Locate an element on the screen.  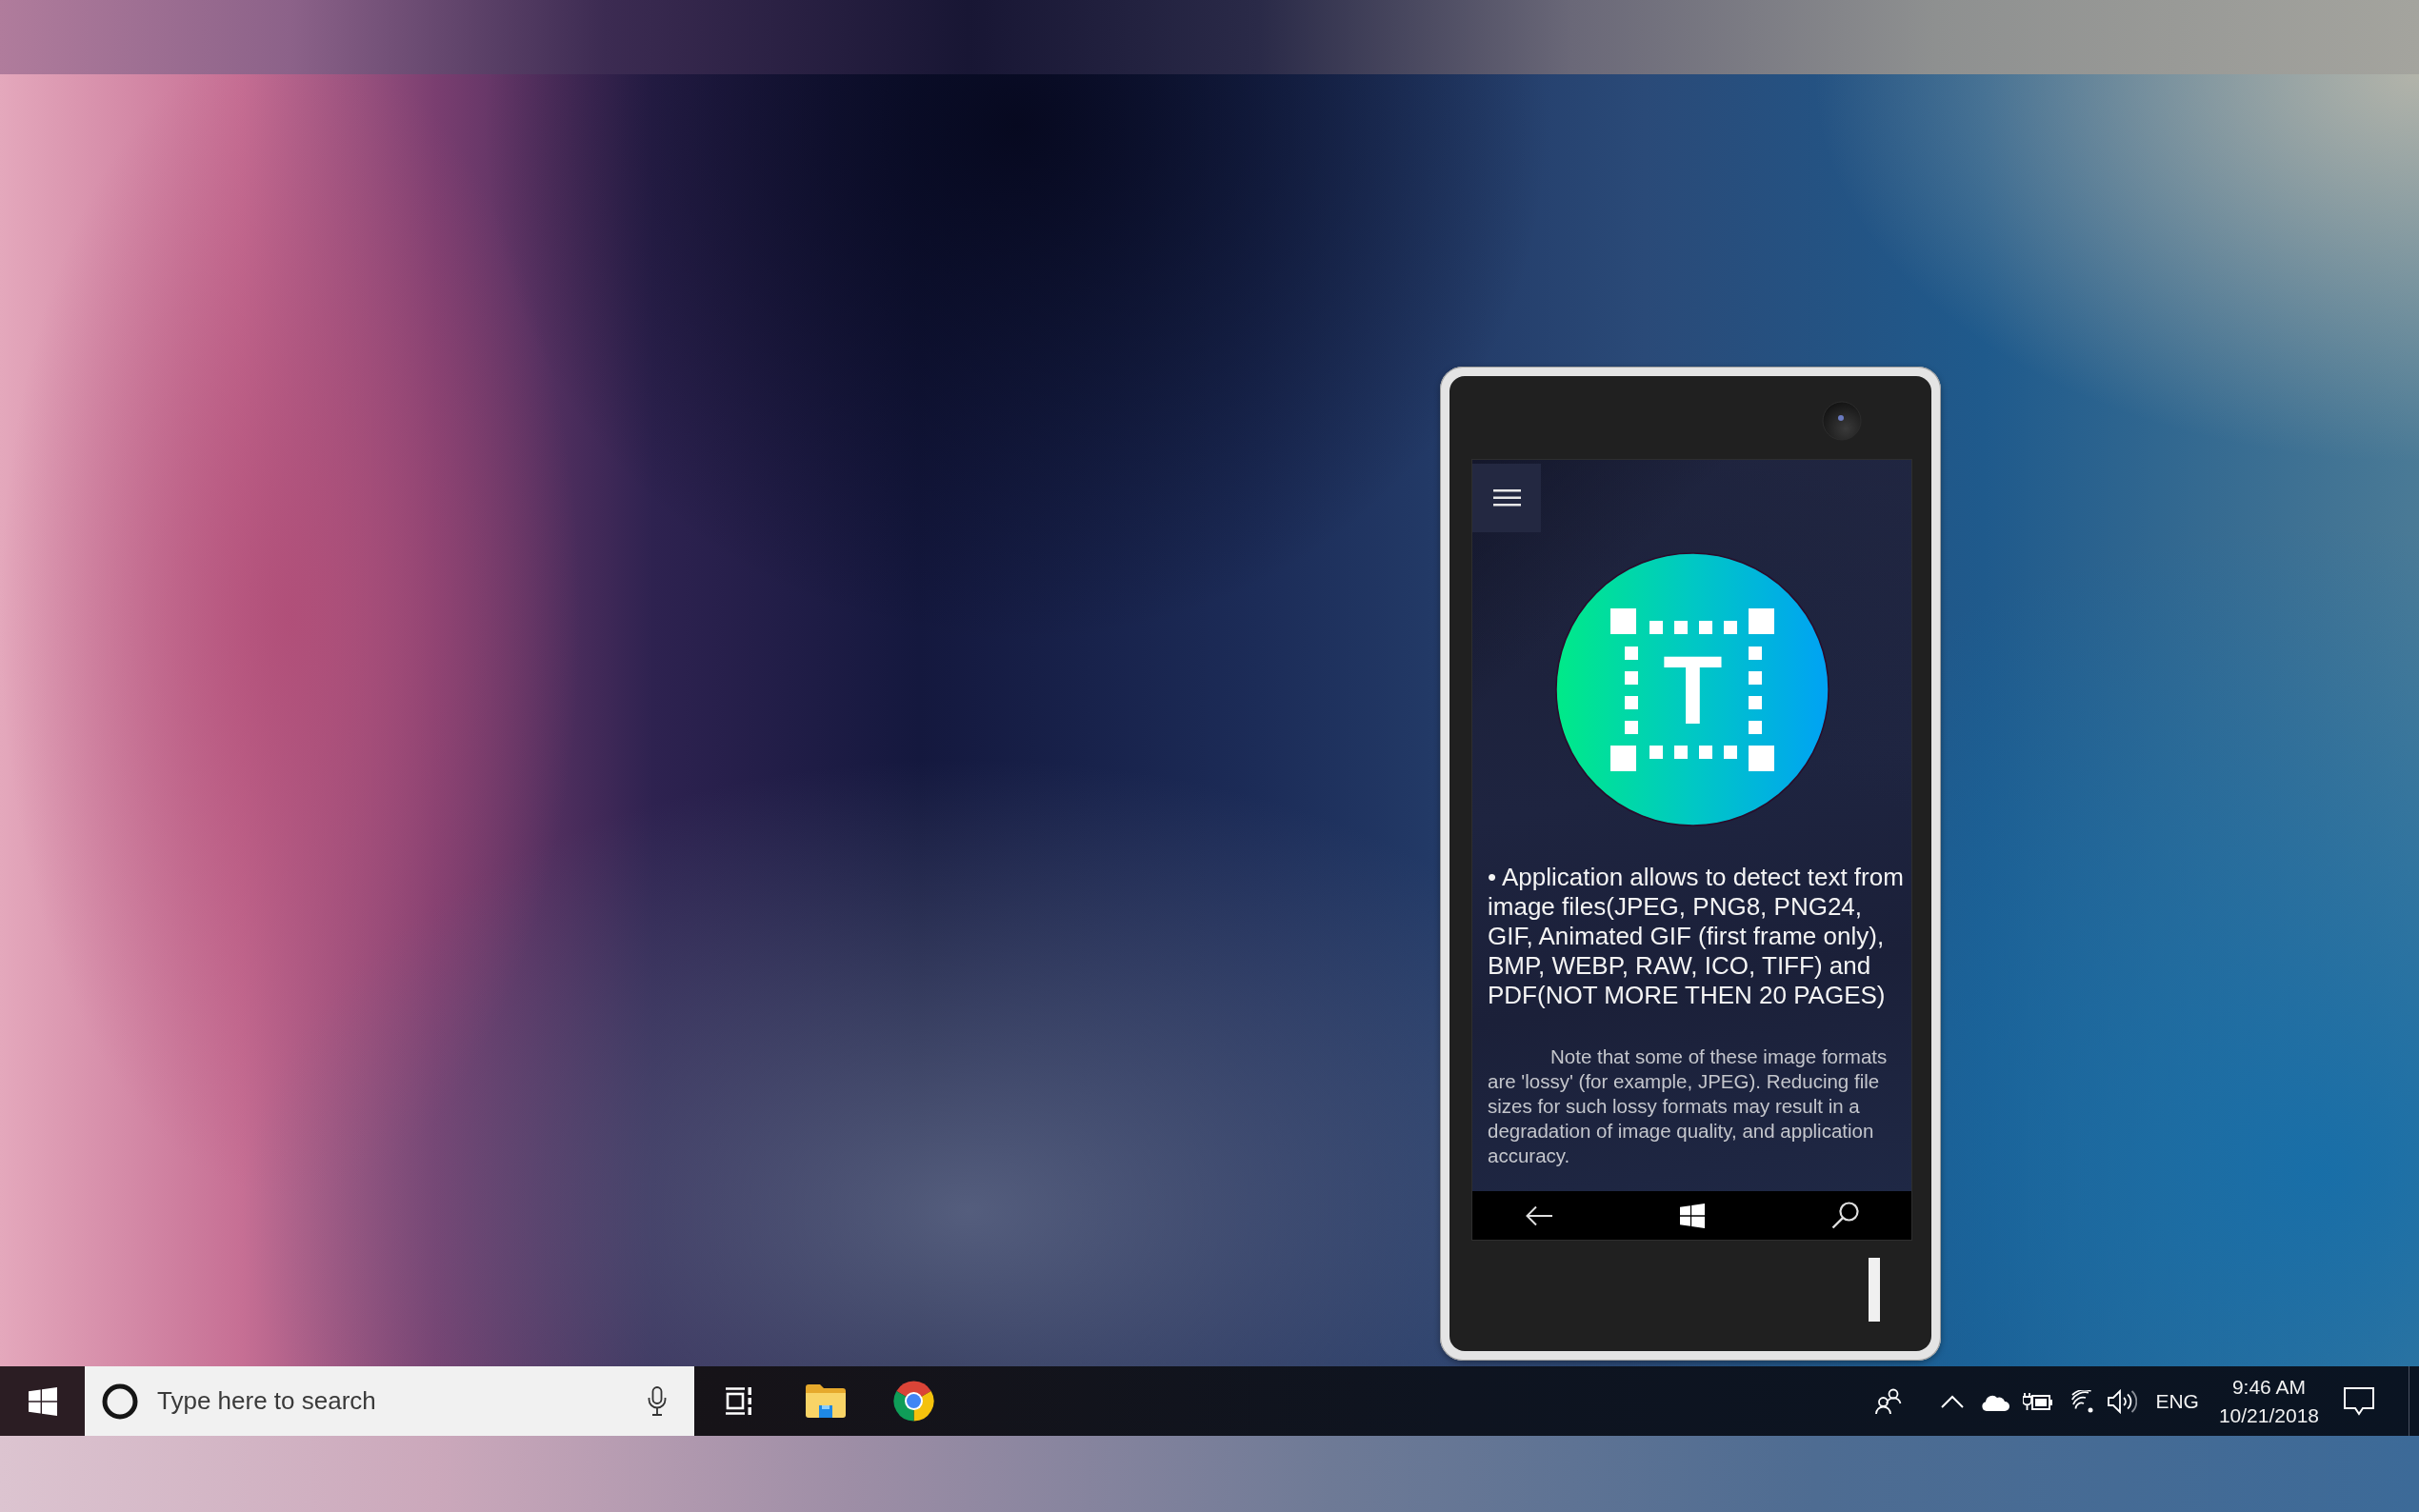
search-icon is located at coordinates (1845, 1215).